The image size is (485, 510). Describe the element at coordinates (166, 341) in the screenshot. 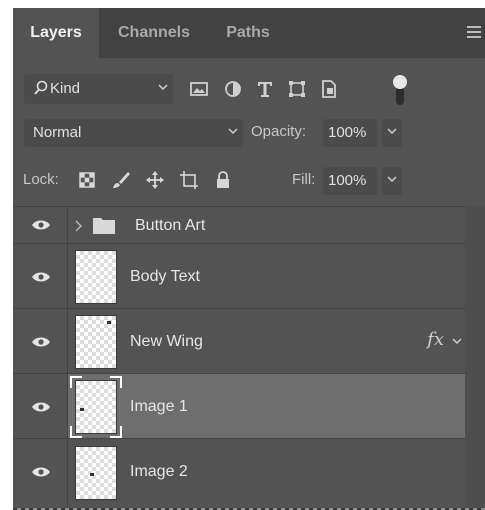

I see `layer-name: New Wing` at that location.